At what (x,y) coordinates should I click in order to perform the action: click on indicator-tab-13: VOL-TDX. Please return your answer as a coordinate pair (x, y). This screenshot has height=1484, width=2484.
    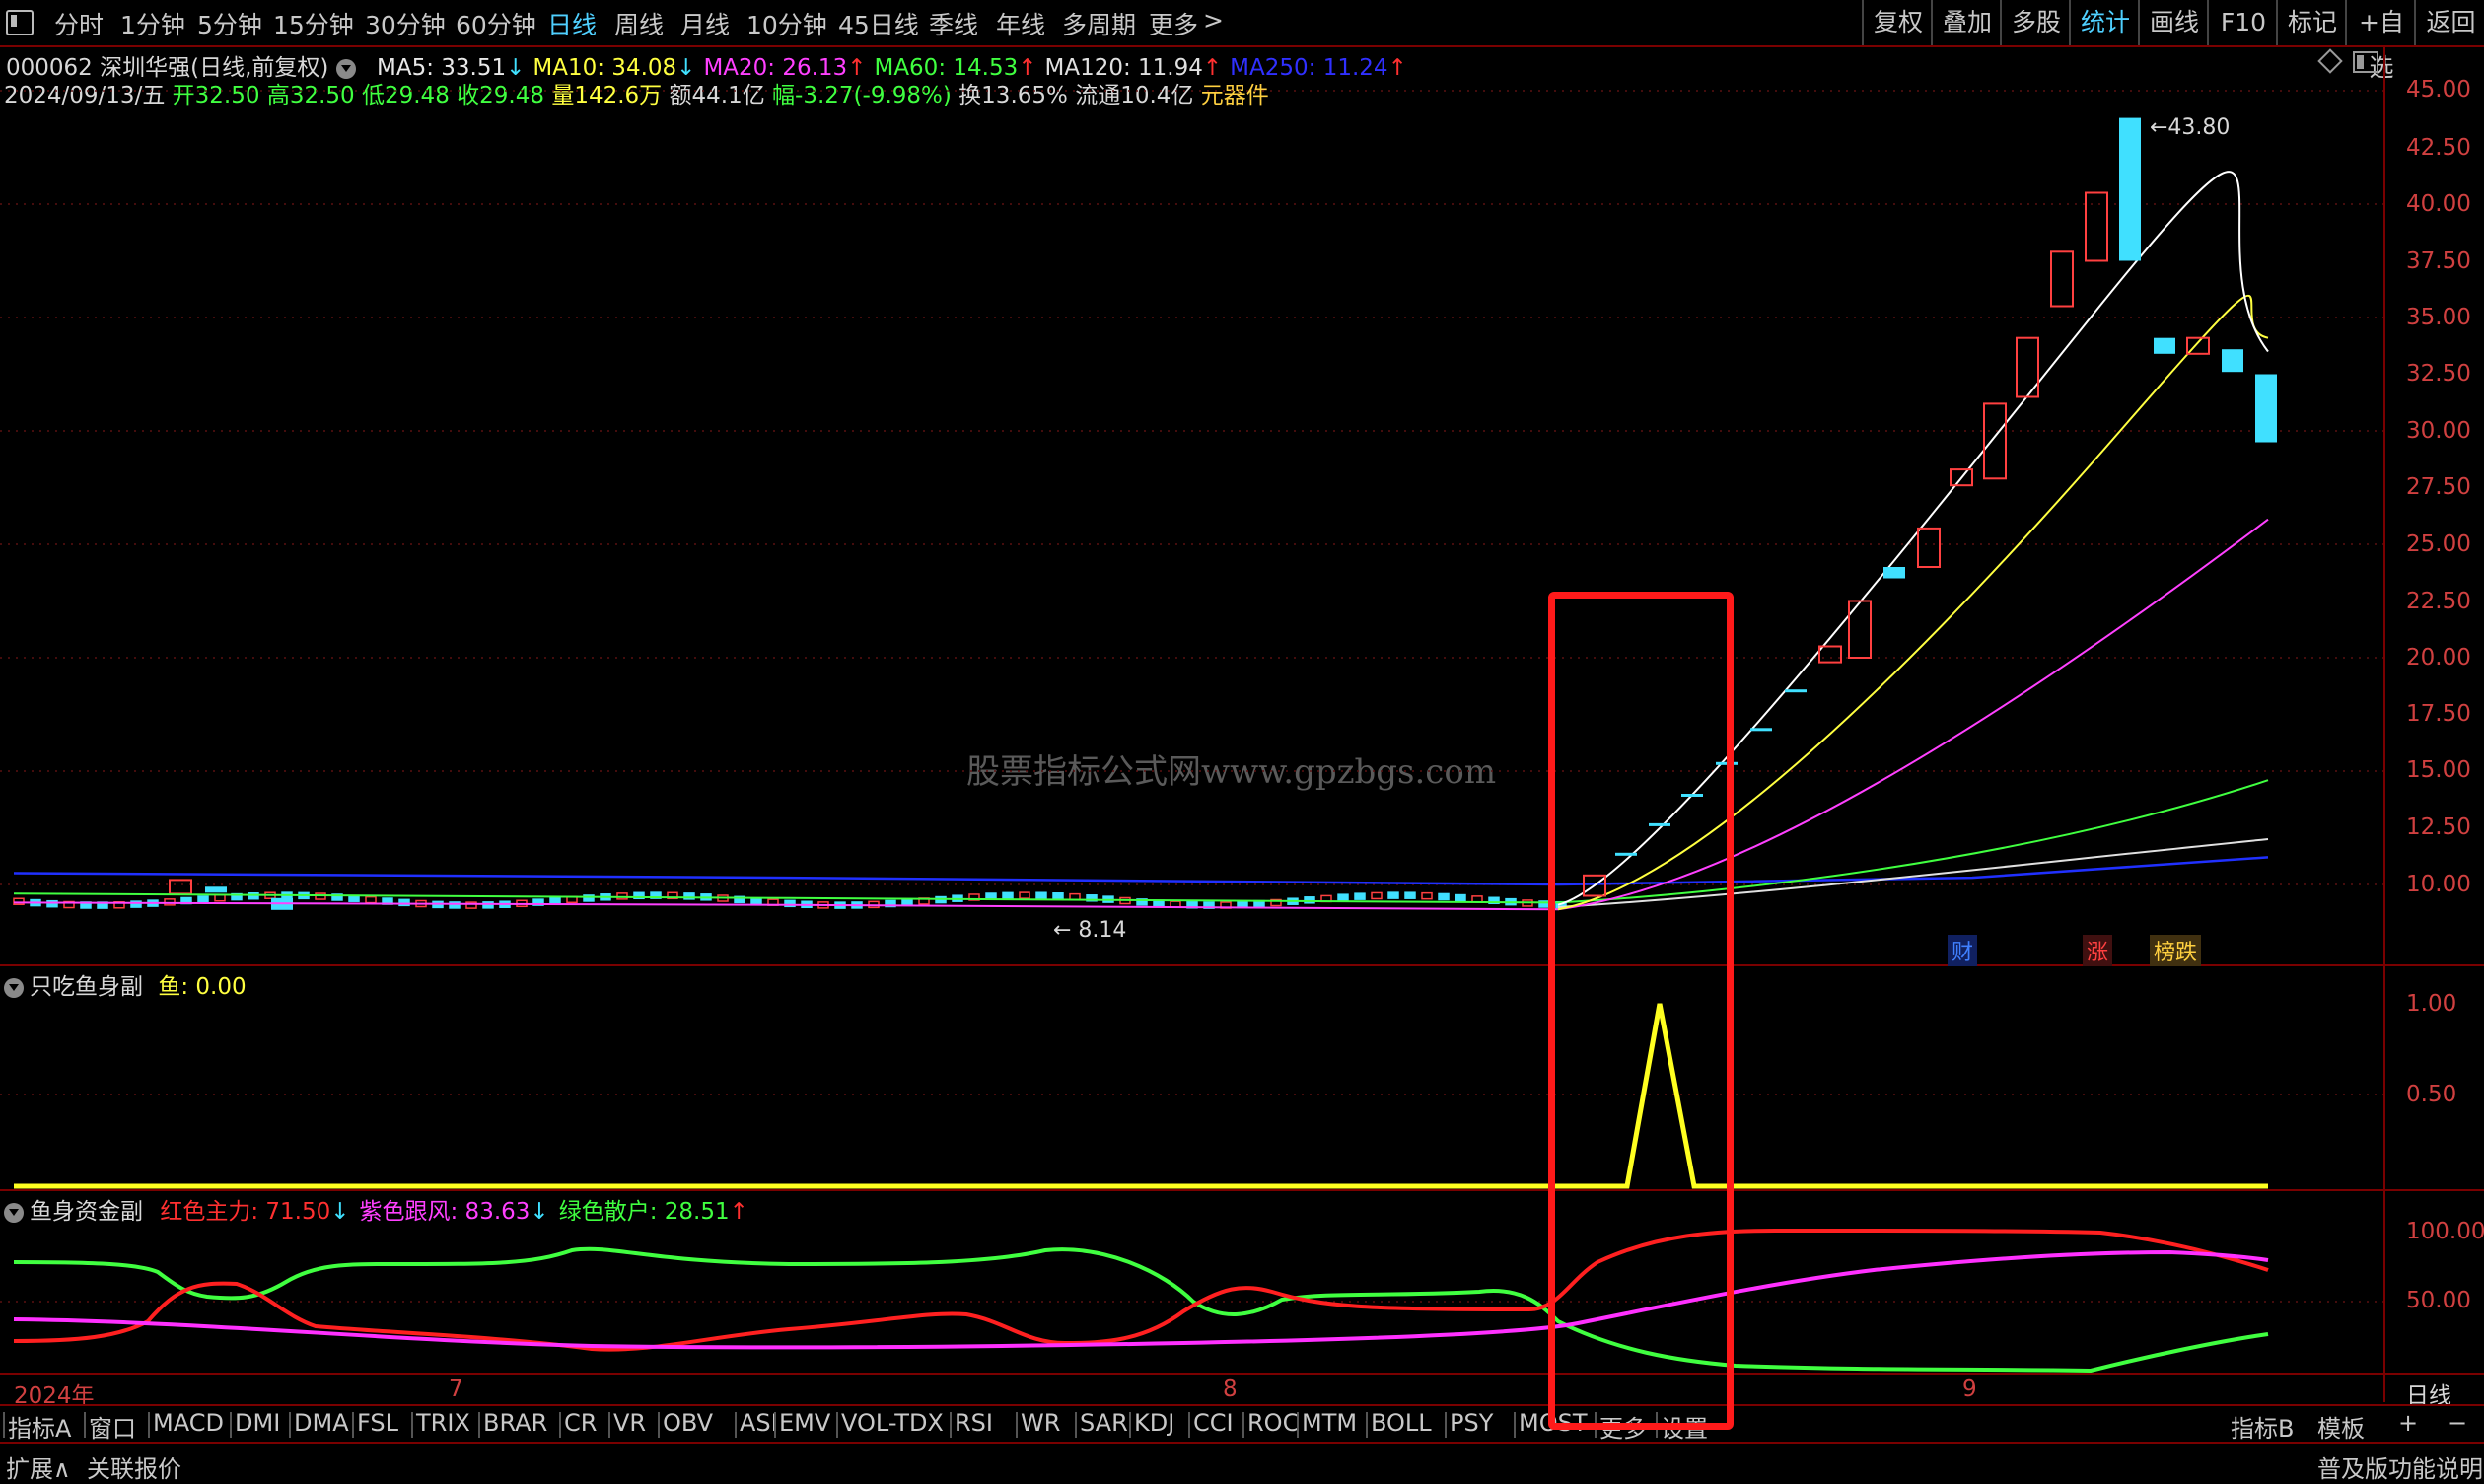
    Looking at the image, I should click on (893, 1423).